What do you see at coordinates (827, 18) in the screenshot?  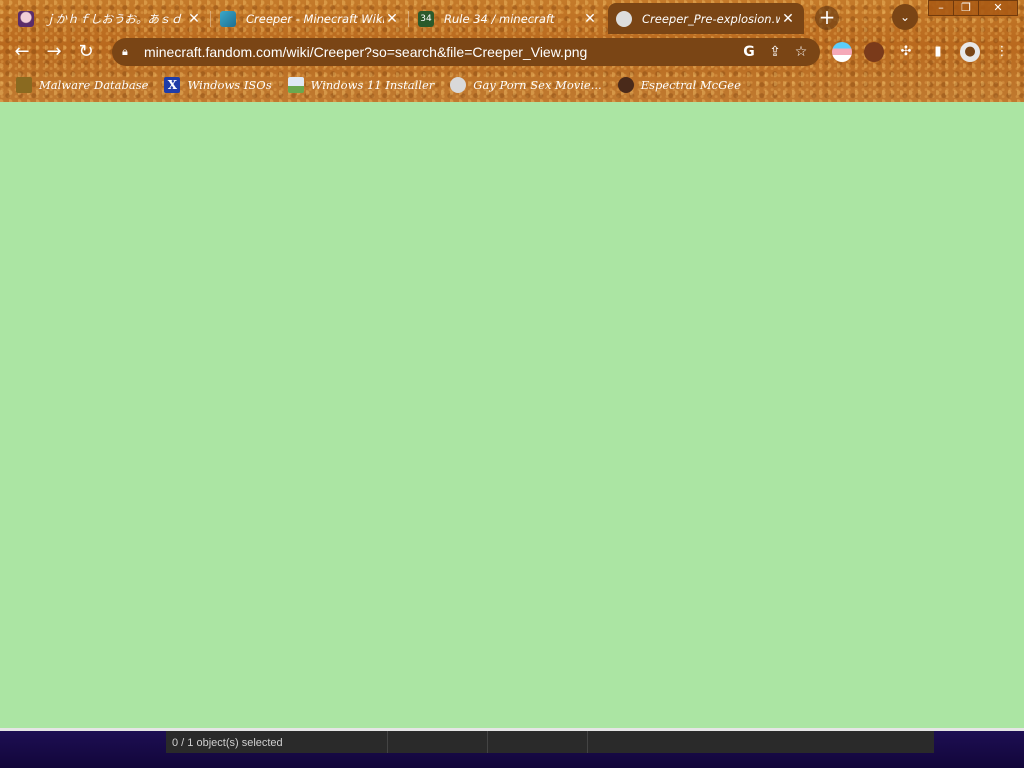 I see `new-tab-button: +` at bounding box center [827, 18].